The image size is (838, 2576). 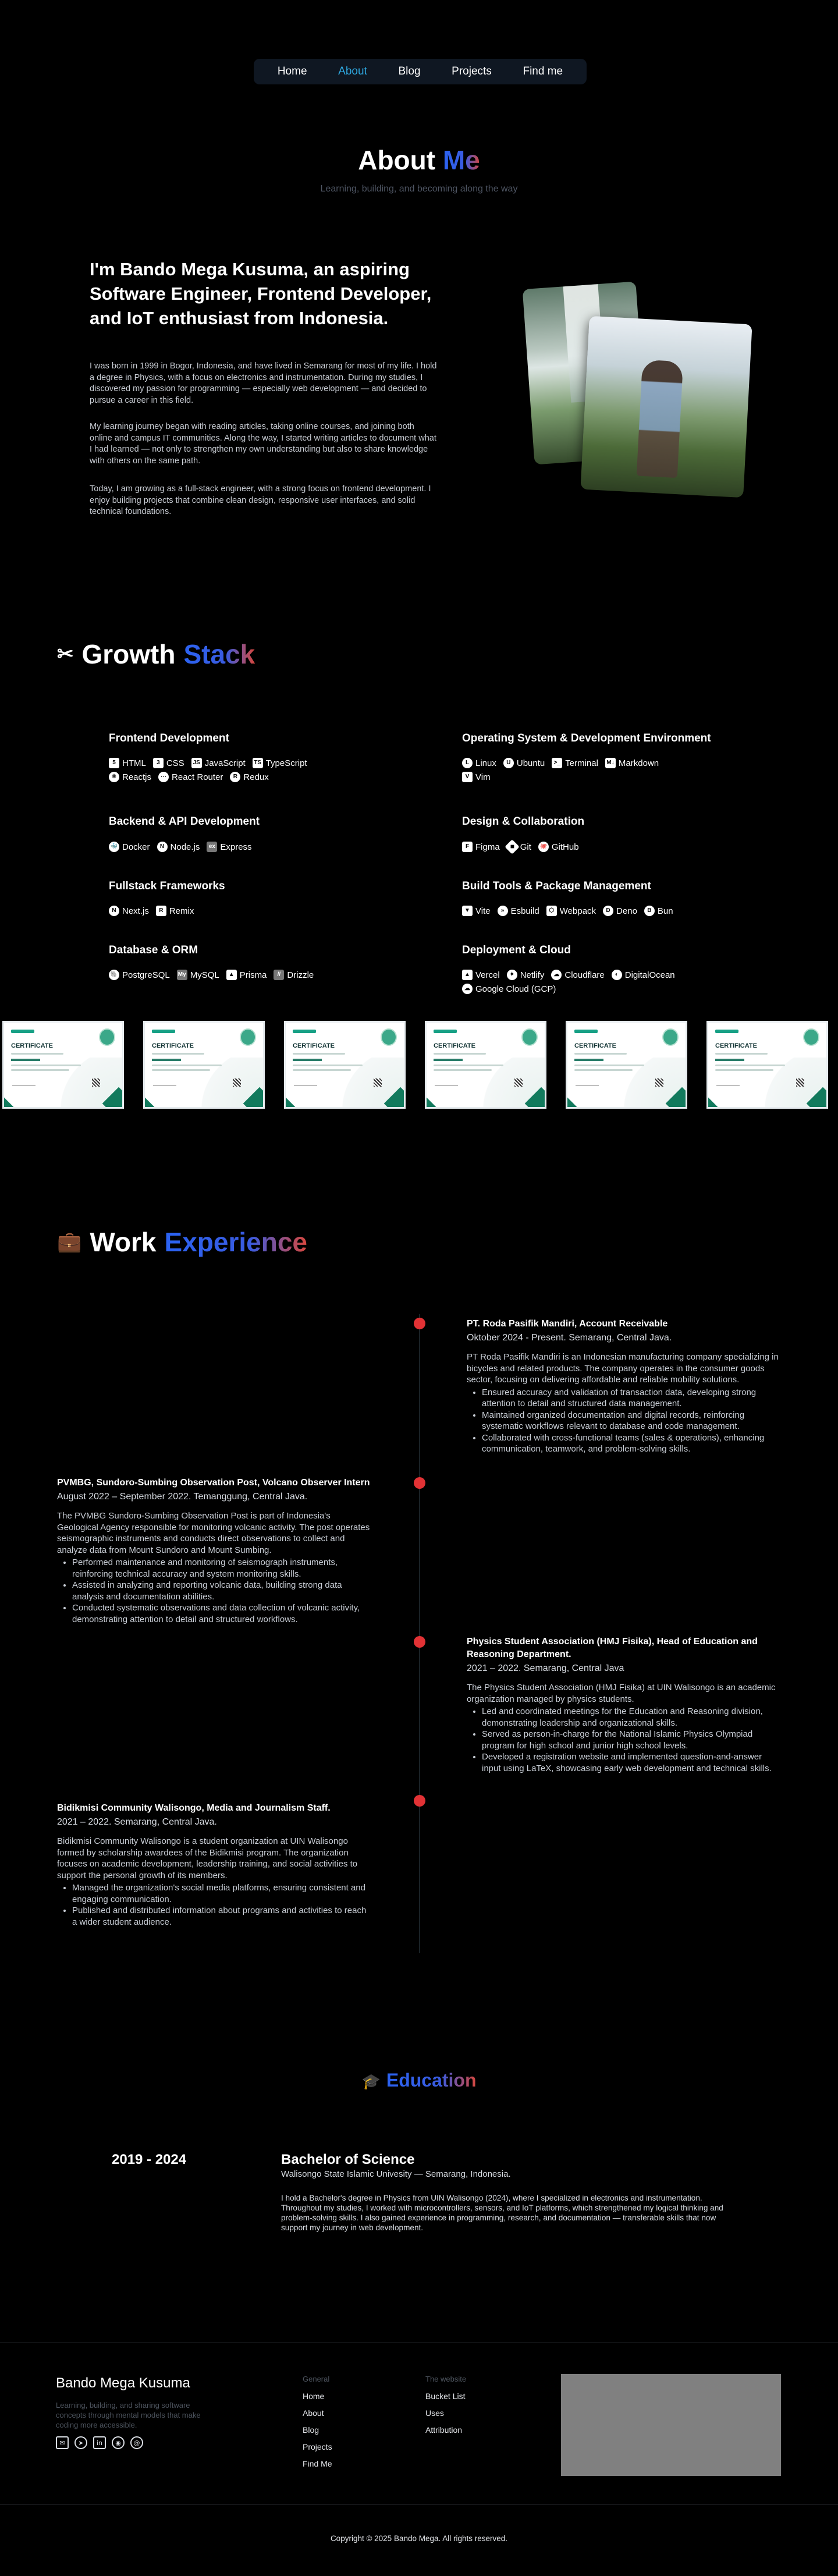 What do you see at coordinates (502, 911) in the screenshot?
I see `esbuild-icon: »` at bounding box center [502, 911].